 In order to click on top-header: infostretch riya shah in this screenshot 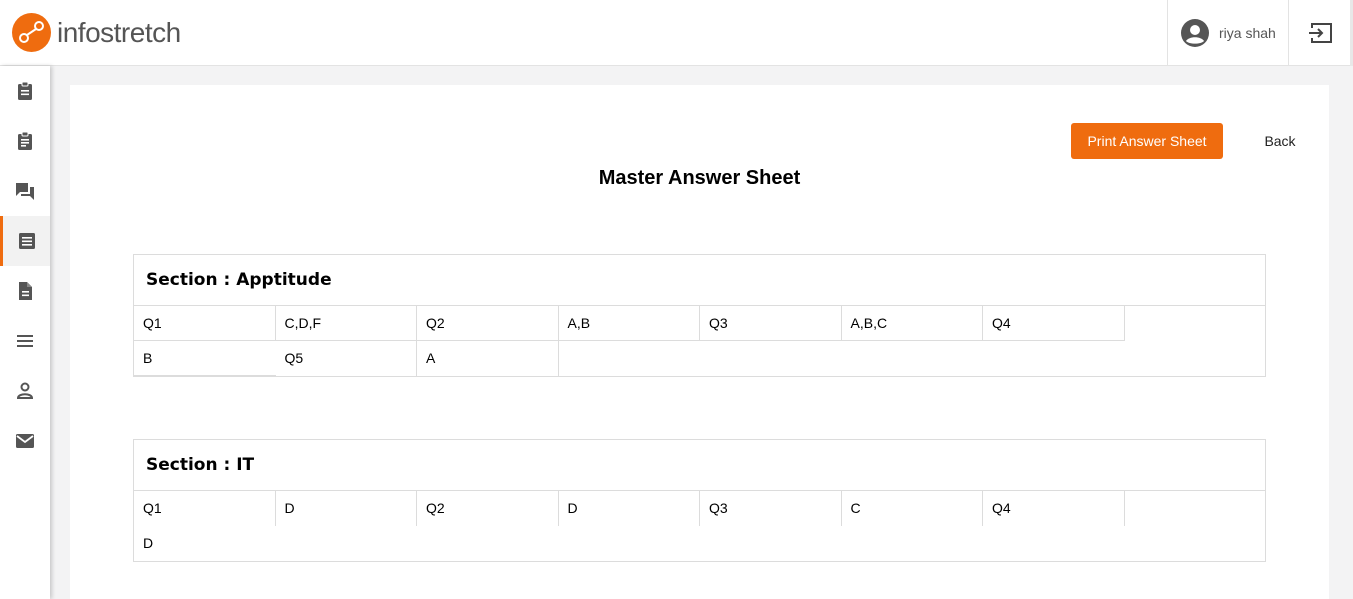, I will do `click(676, 33)`.